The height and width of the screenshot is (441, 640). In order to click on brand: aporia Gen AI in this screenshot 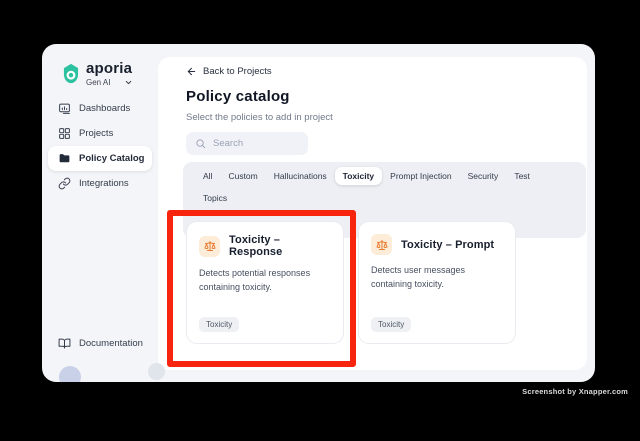, I will do `click(97, 73)`.